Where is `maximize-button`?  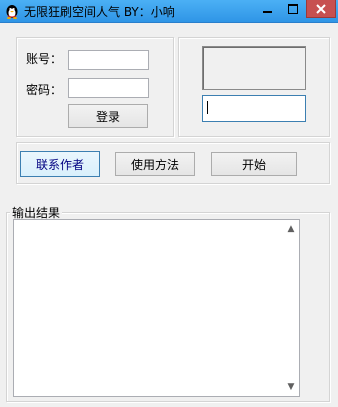 maximize-button is located at coordinates (293, 9).